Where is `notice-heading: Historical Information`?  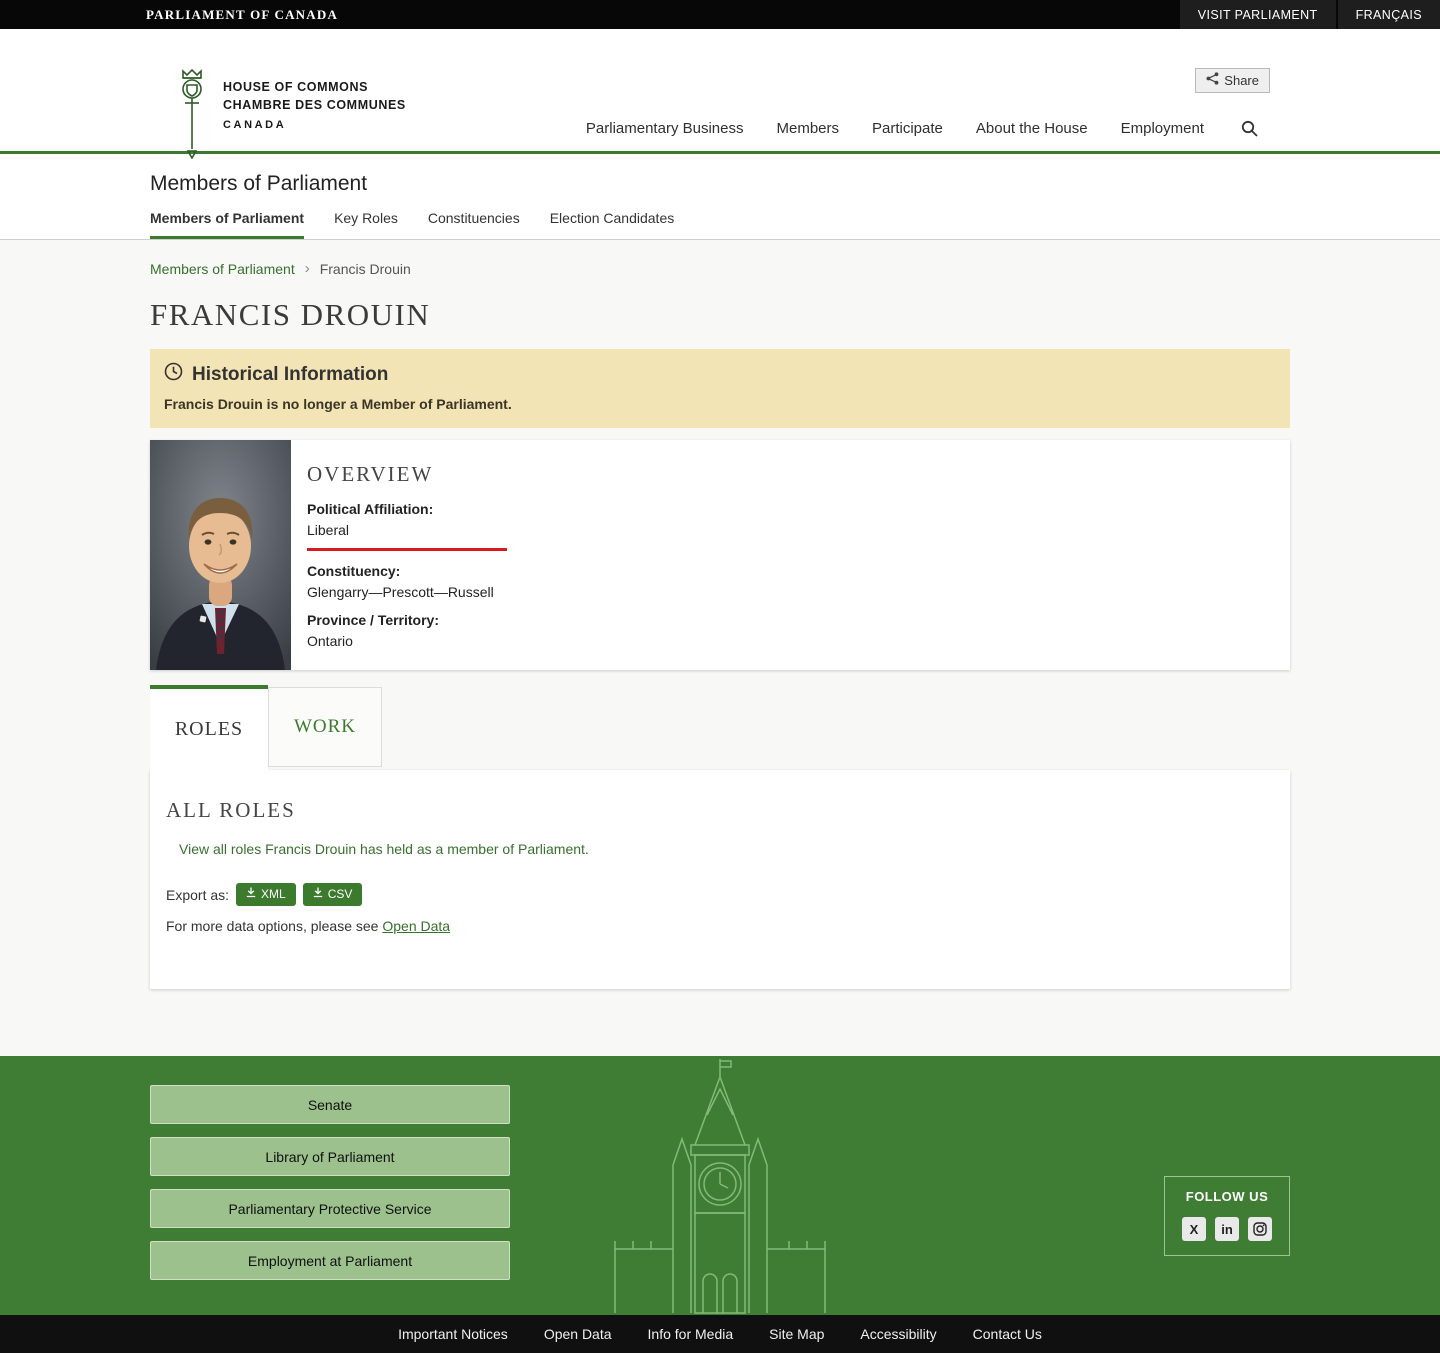
notice-heading: Historical Information is located at coordinates (720, 374).